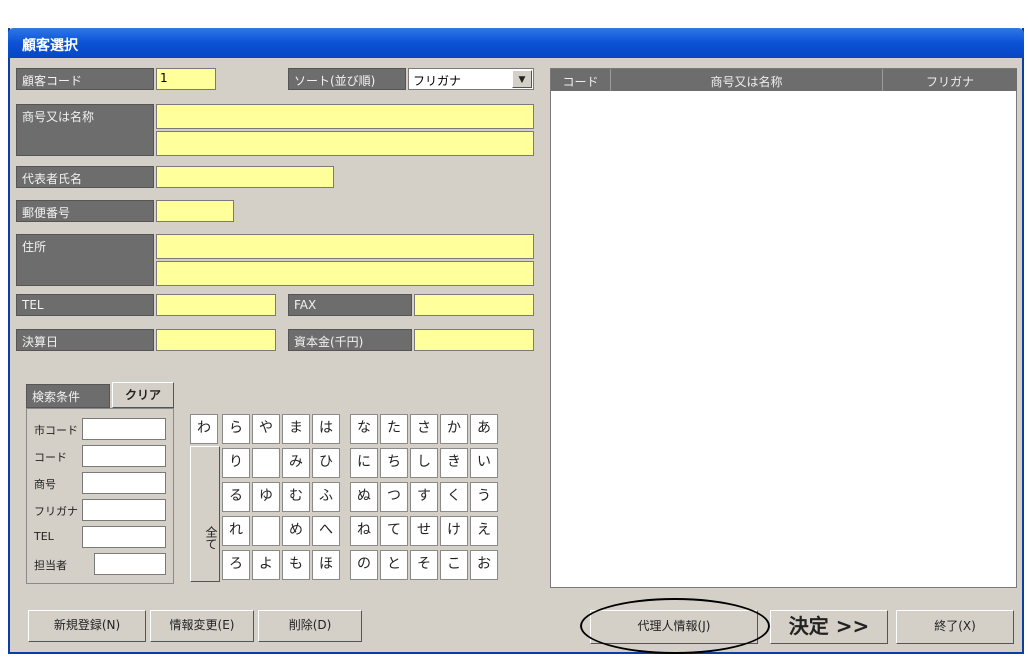  What do you see at coordinates (350, 340) in the screenshot?
I see `capital-label: 資本金(千円)` at bounding box center [350, 340].